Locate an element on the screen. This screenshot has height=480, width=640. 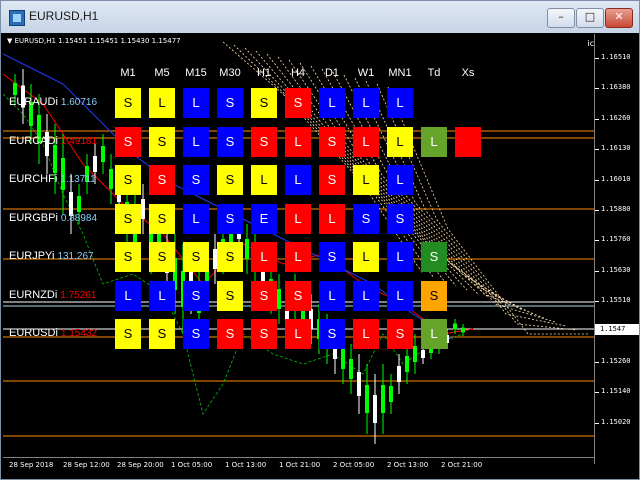
pair-name: EURNZDi is located at coordinates (33, 294).